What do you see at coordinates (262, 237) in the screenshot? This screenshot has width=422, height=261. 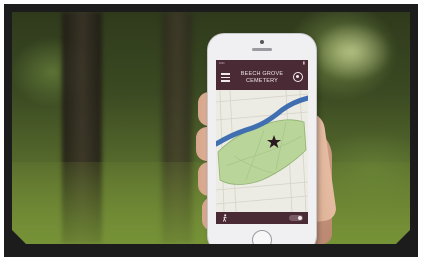 I see `home-button` at bounding box center [262, 237].